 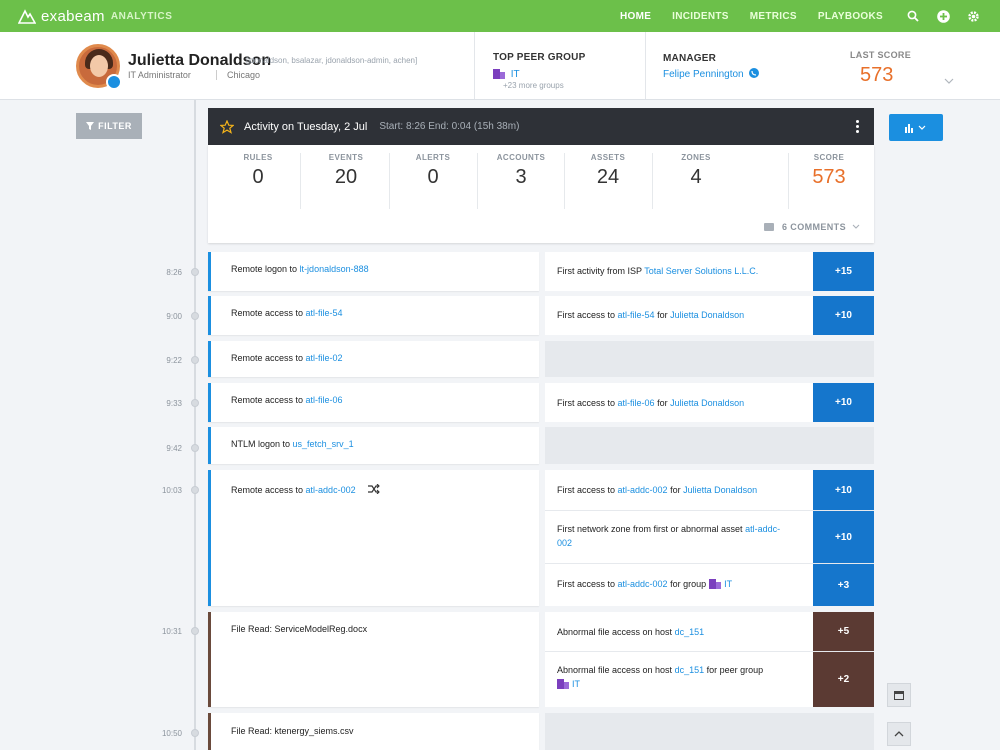 I want to click on event-card: Remote access to atl-file-06, so click(x=373, y=402).